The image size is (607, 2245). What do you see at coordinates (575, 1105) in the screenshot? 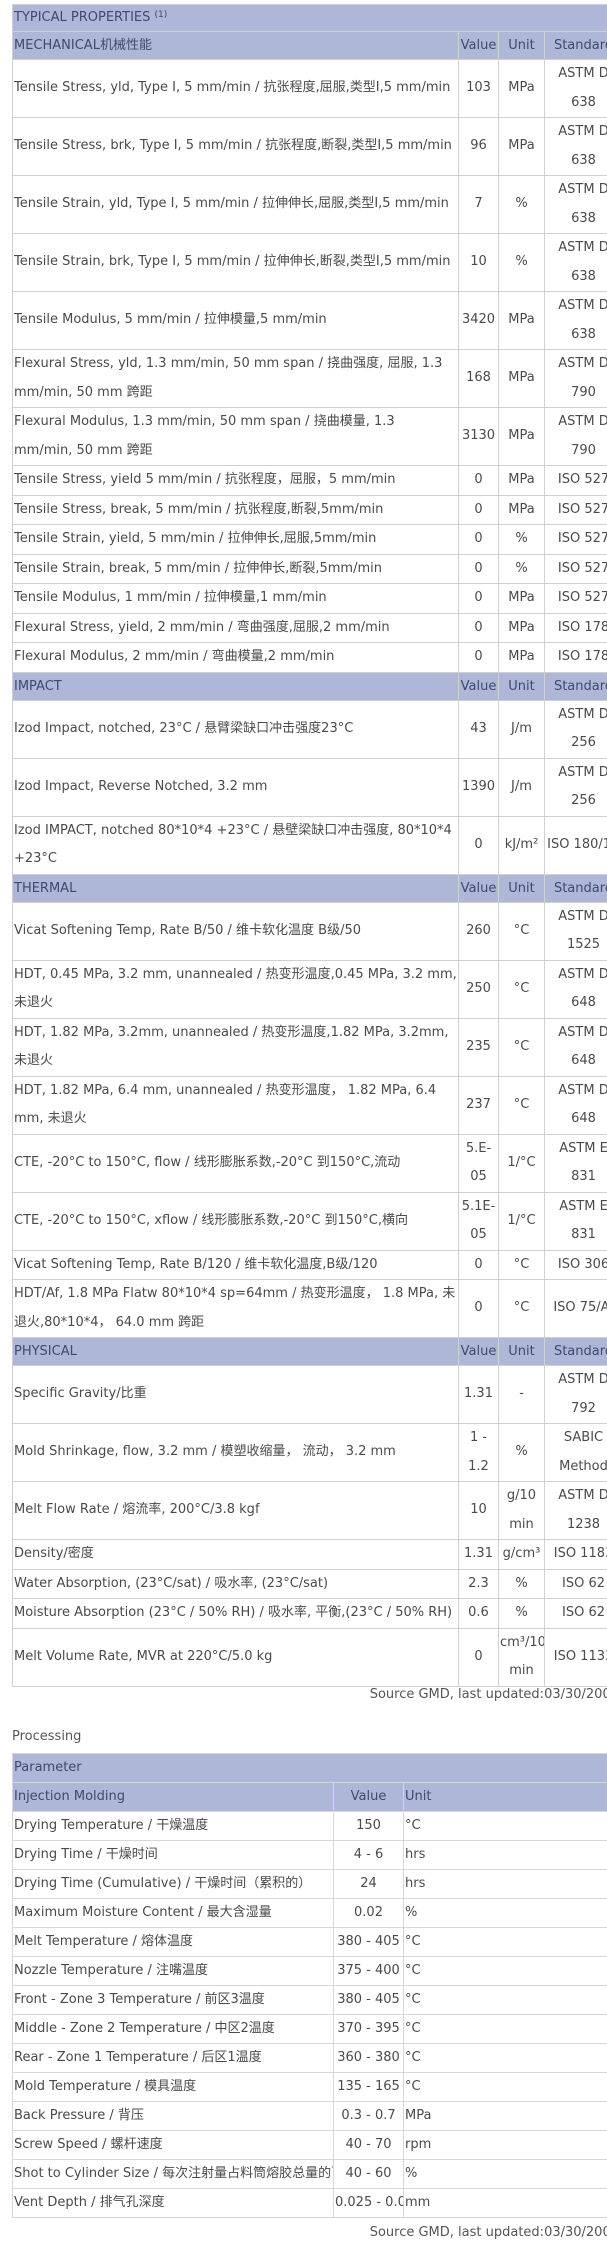
I see `property-standard: ASTM D 648` at bounding box center [575, 1105].